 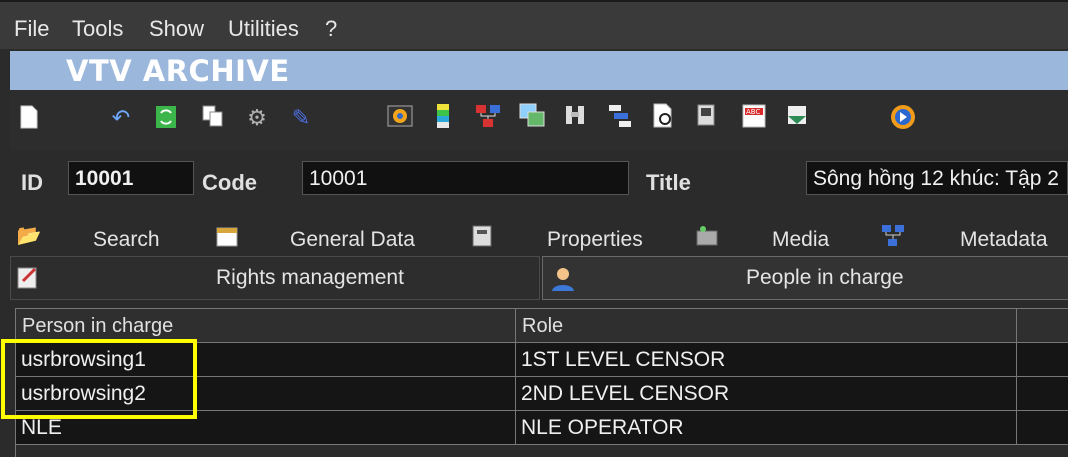 I want to click on id-field: 10001, so click(x=131, y=178).